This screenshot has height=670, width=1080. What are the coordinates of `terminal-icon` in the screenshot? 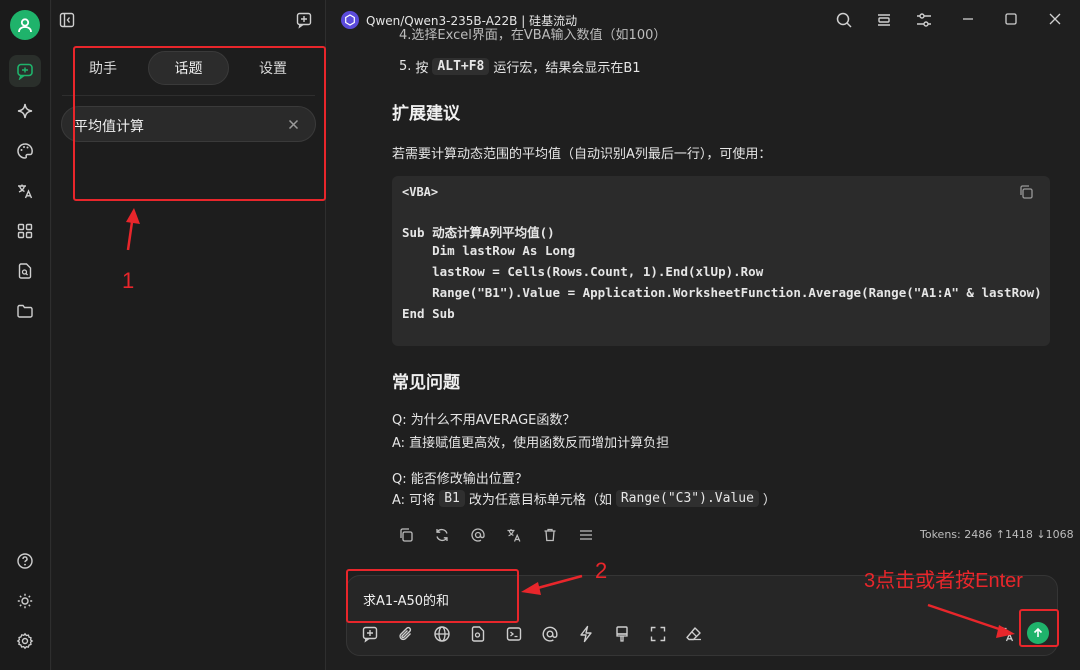 It's located at (514, 634).